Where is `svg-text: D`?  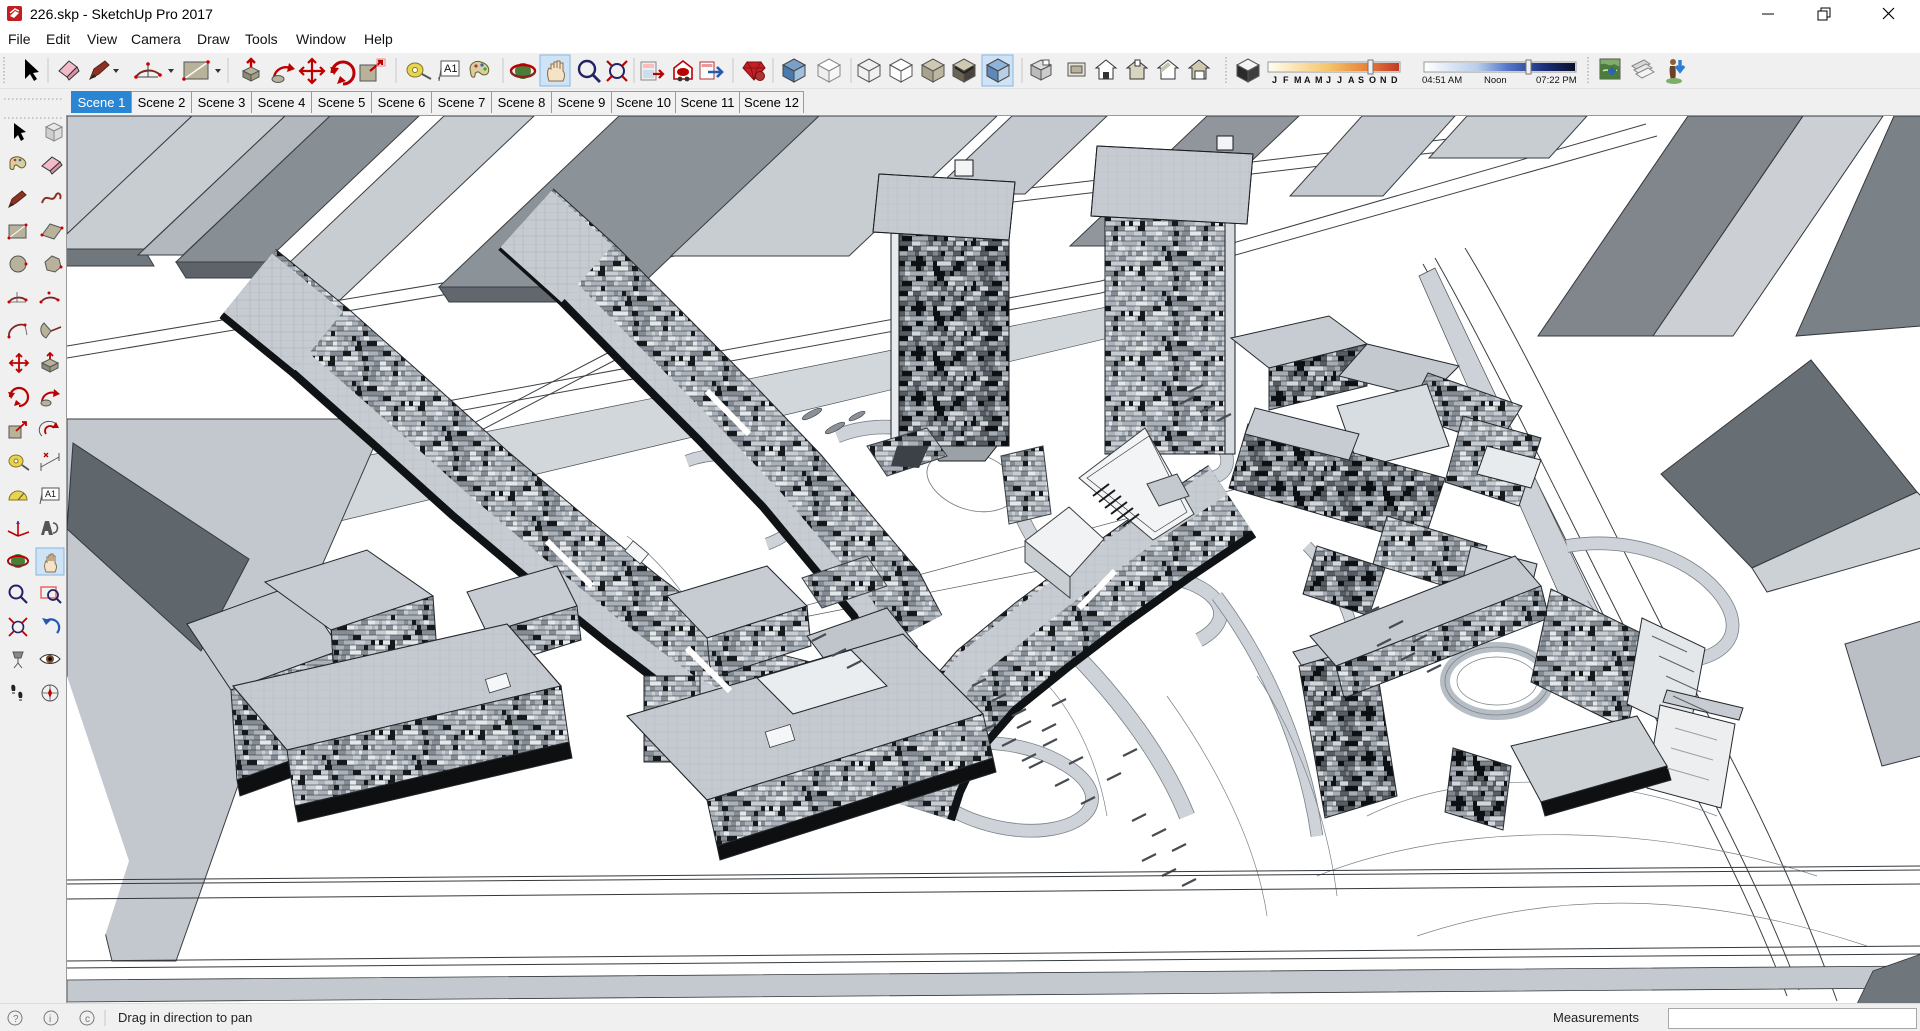 svg-text: D is located at coordinates (1394, 80).